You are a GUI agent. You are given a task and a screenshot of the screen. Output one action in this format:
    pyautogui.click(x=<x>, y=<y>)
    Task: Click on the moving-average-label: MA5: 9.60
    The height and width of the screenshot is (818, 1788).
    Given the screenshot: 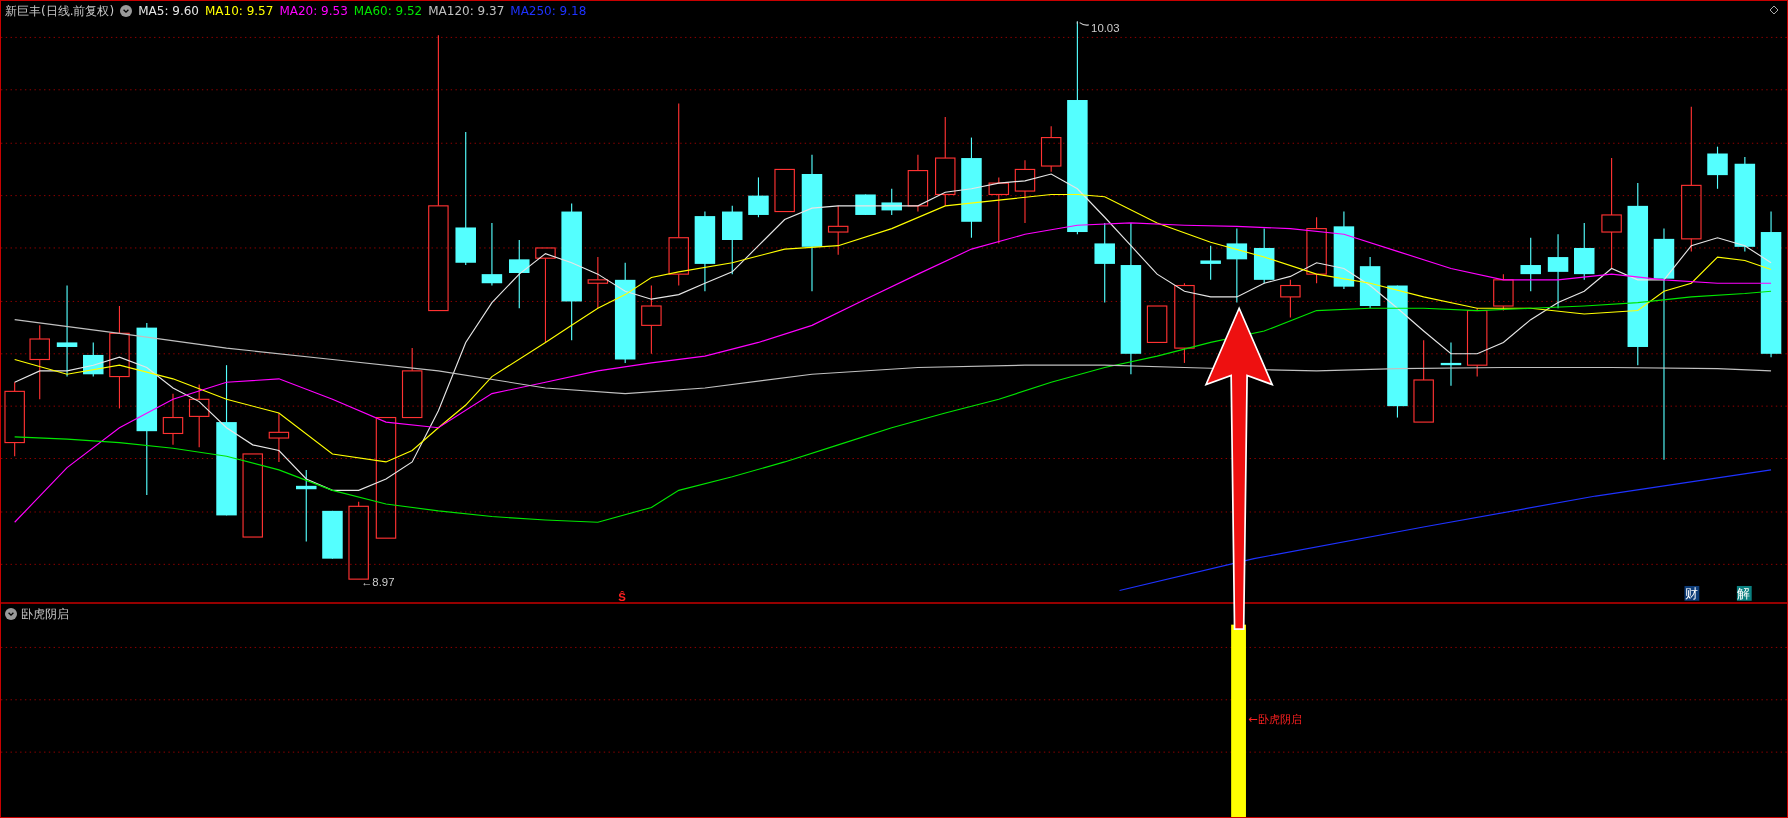 What is the action you would take?
    pyautogui.click(x=168, y=11)
    